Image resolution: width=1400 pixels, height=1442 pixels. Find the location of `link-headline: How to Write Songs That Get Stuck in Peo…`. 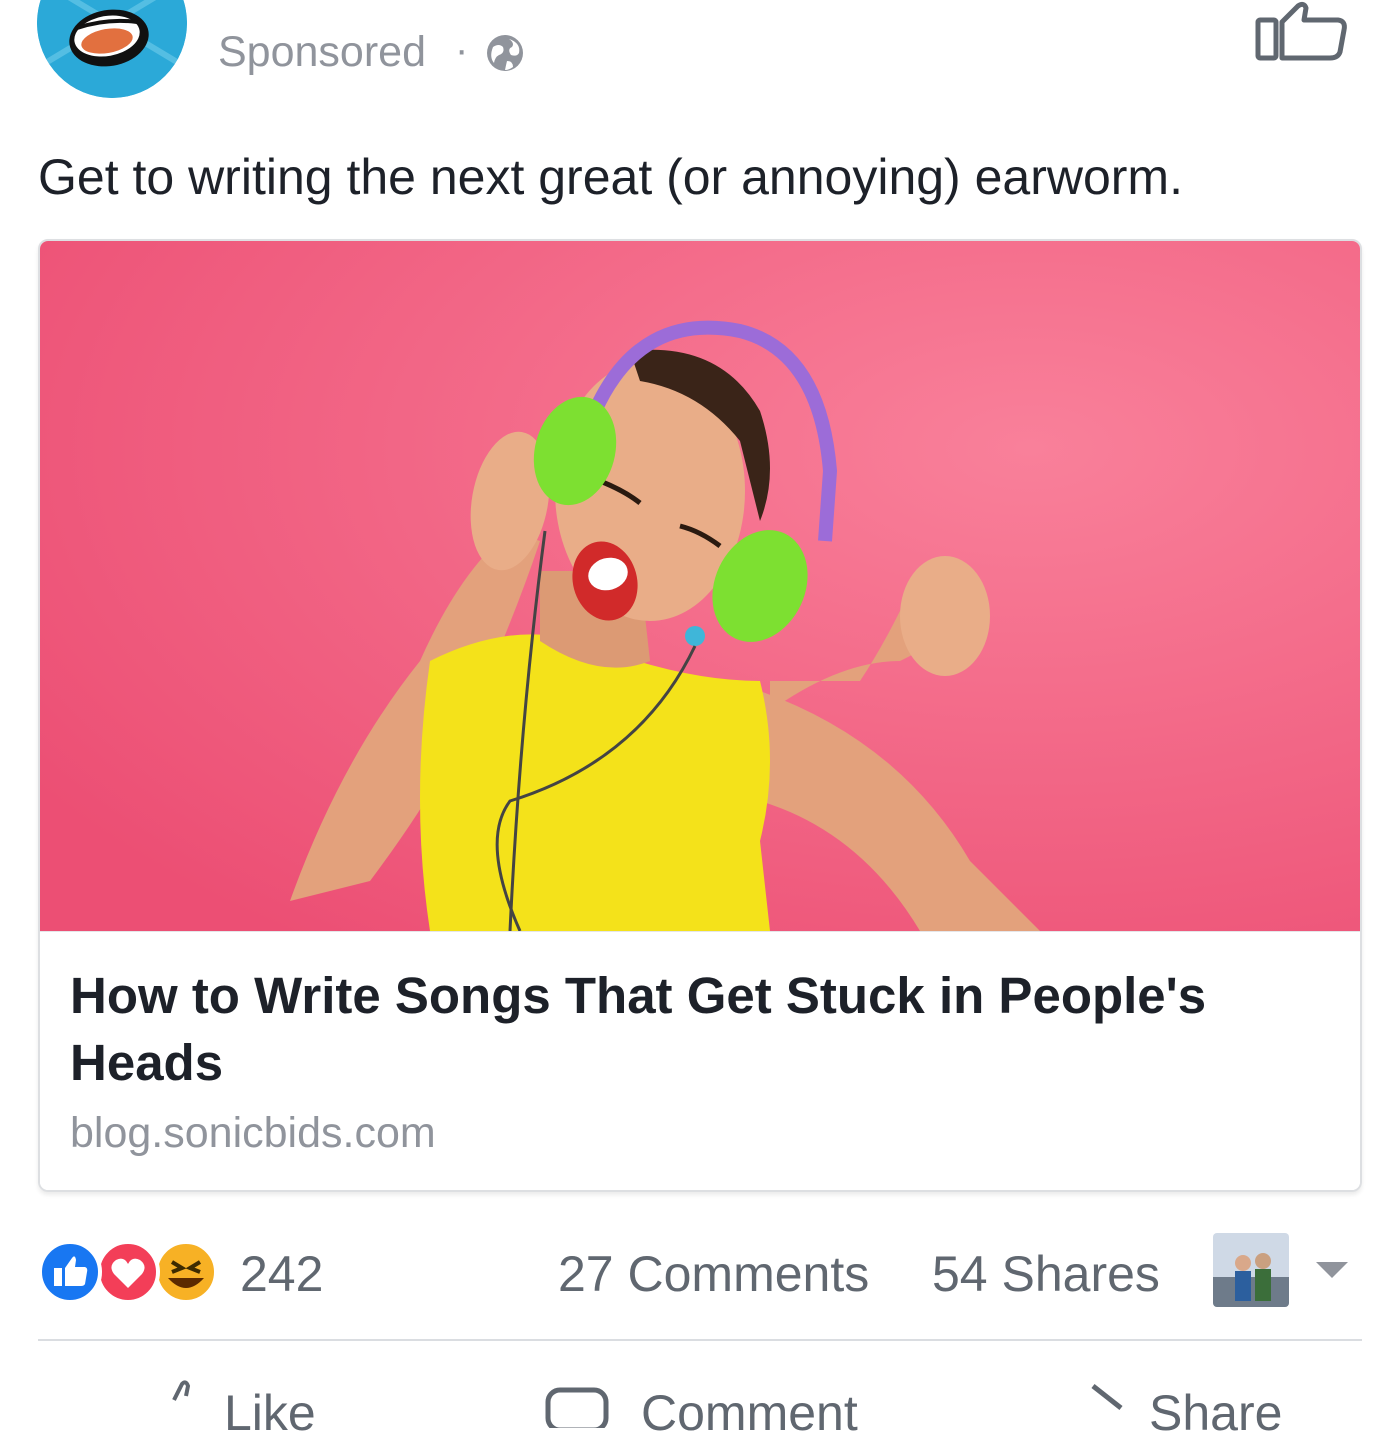

link-headline: How to Write Songs That Get Stuck in Peo… is located at coordinates (685, 1029).